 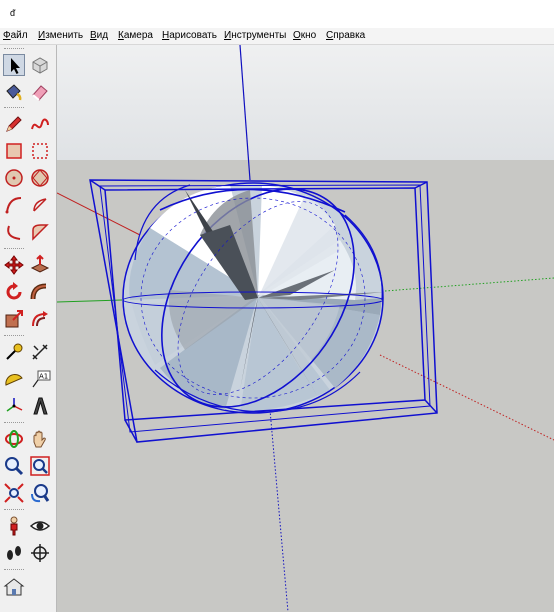 What do you see at coordinates (40, 553) in the screenshot?
I see `section-plane-icon` at bounding box center [40, 553].